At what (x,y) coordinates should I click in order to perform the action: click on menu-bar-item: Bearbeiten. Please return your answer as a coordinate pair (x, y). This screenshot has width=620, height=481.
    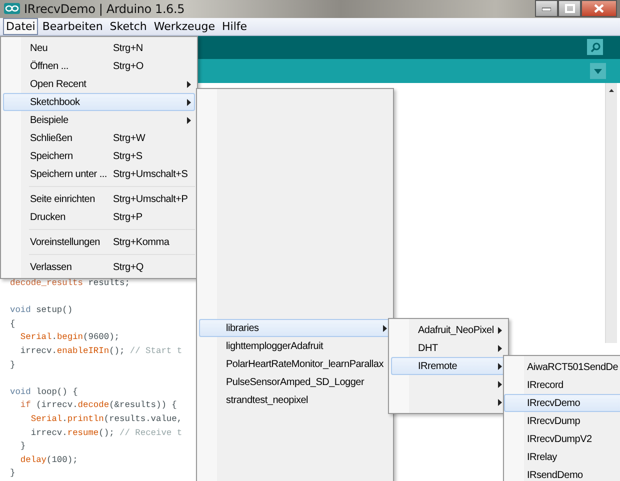
    Looking at the image, I should click on (72, 26).